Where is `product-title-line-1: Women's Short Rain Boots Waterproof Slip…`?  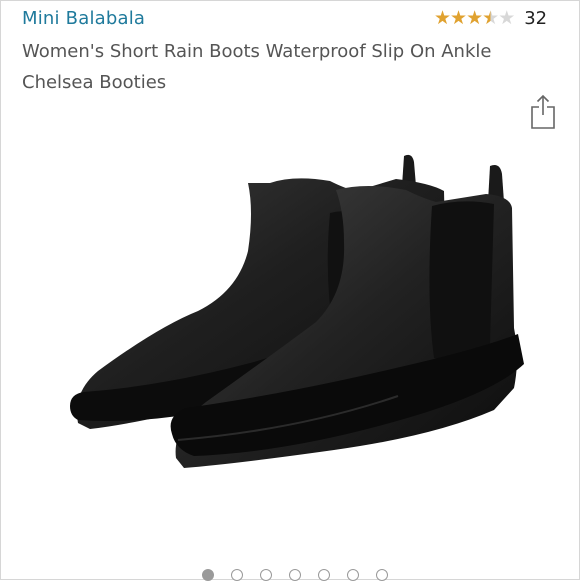
product-title-line-1: Women's Short Rain Boots Waterproof Slip… is located at coordinates (257, 51).